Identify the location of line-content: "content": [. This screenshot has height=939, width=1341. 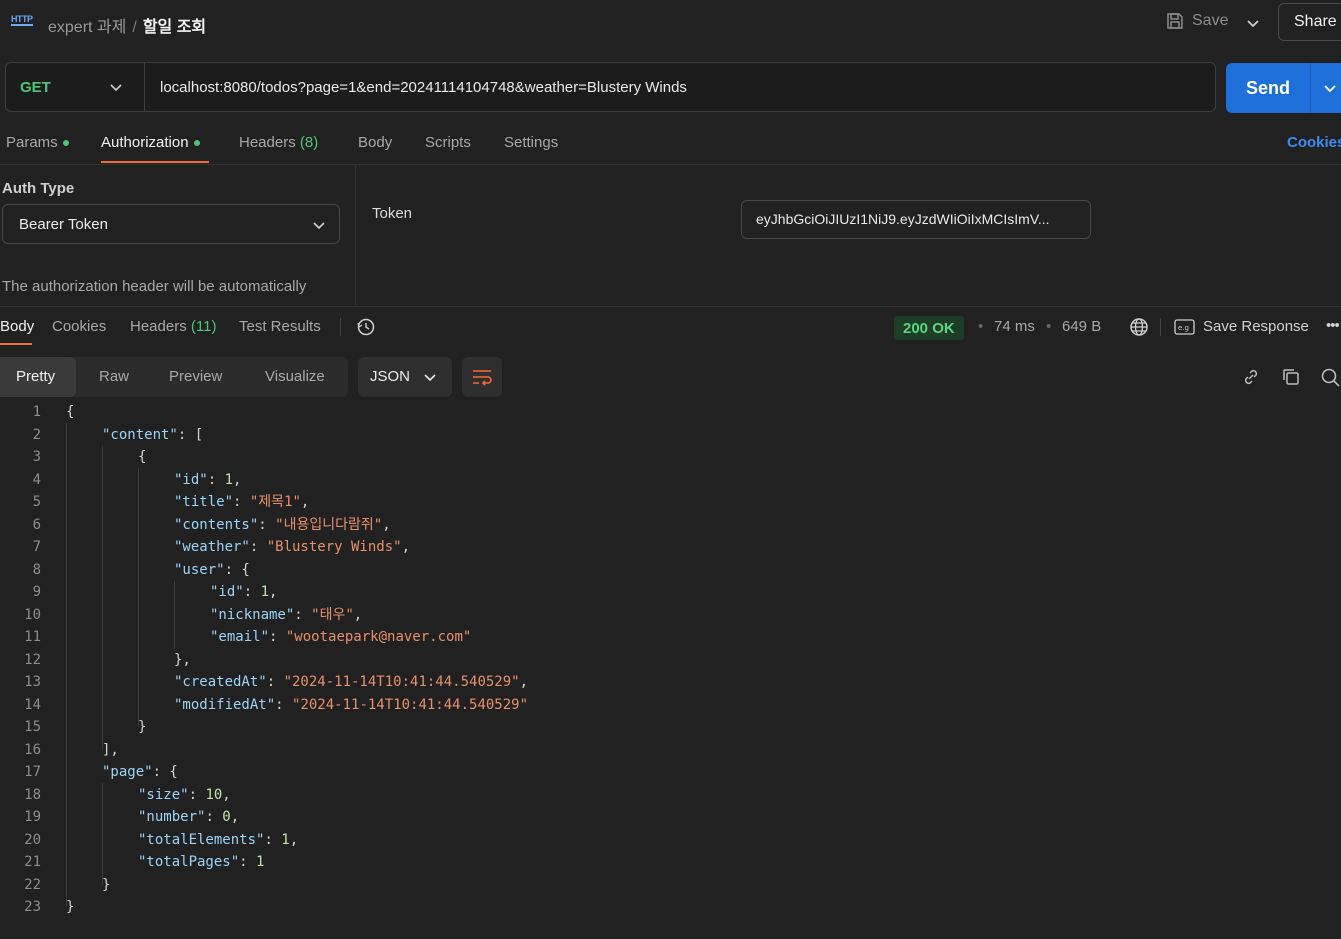
(152, 435).